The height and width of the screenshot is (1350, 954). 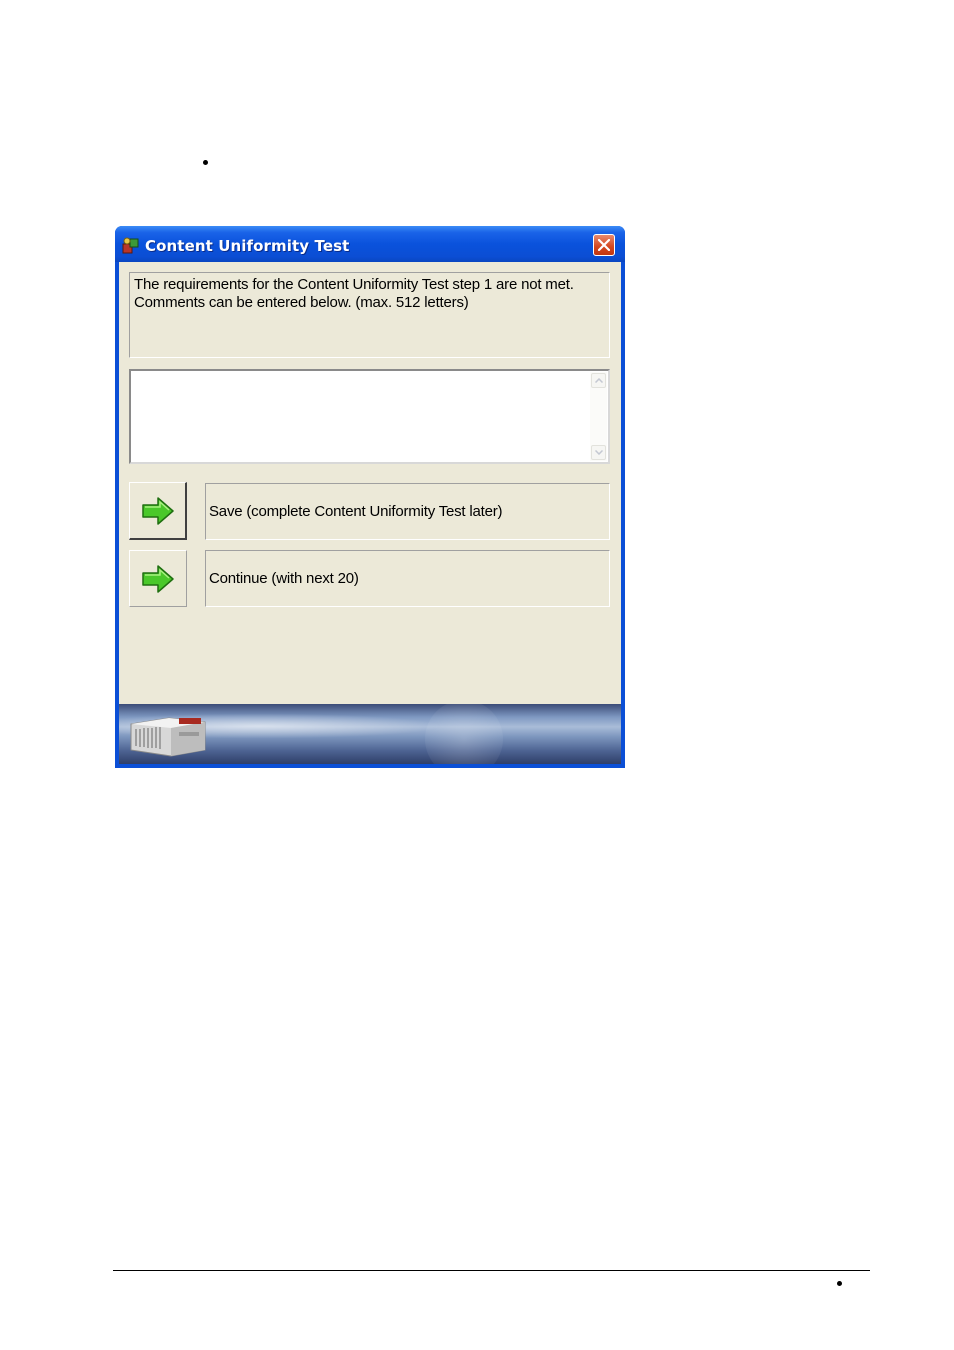 What do you see at coordinates (407, 578) in the screenshot?
I see `continue-option: Continue (with next 20)` at bounding box center [407, 578].